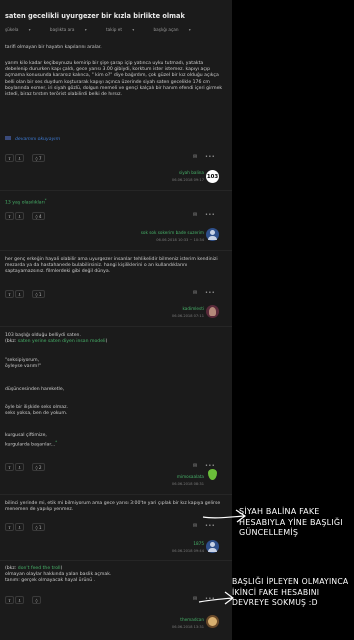 This screenshot has width=354, height=640. I want to click on entry-paragraph: düşüncesinden hareketle,, so click(35, 389).